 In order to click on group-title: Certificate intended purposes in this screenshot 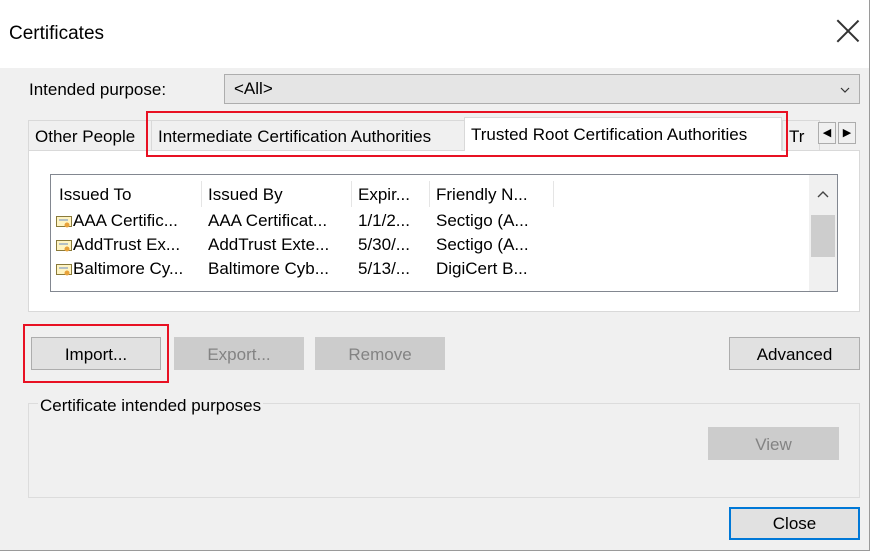, I will do `click(151, 406)`.